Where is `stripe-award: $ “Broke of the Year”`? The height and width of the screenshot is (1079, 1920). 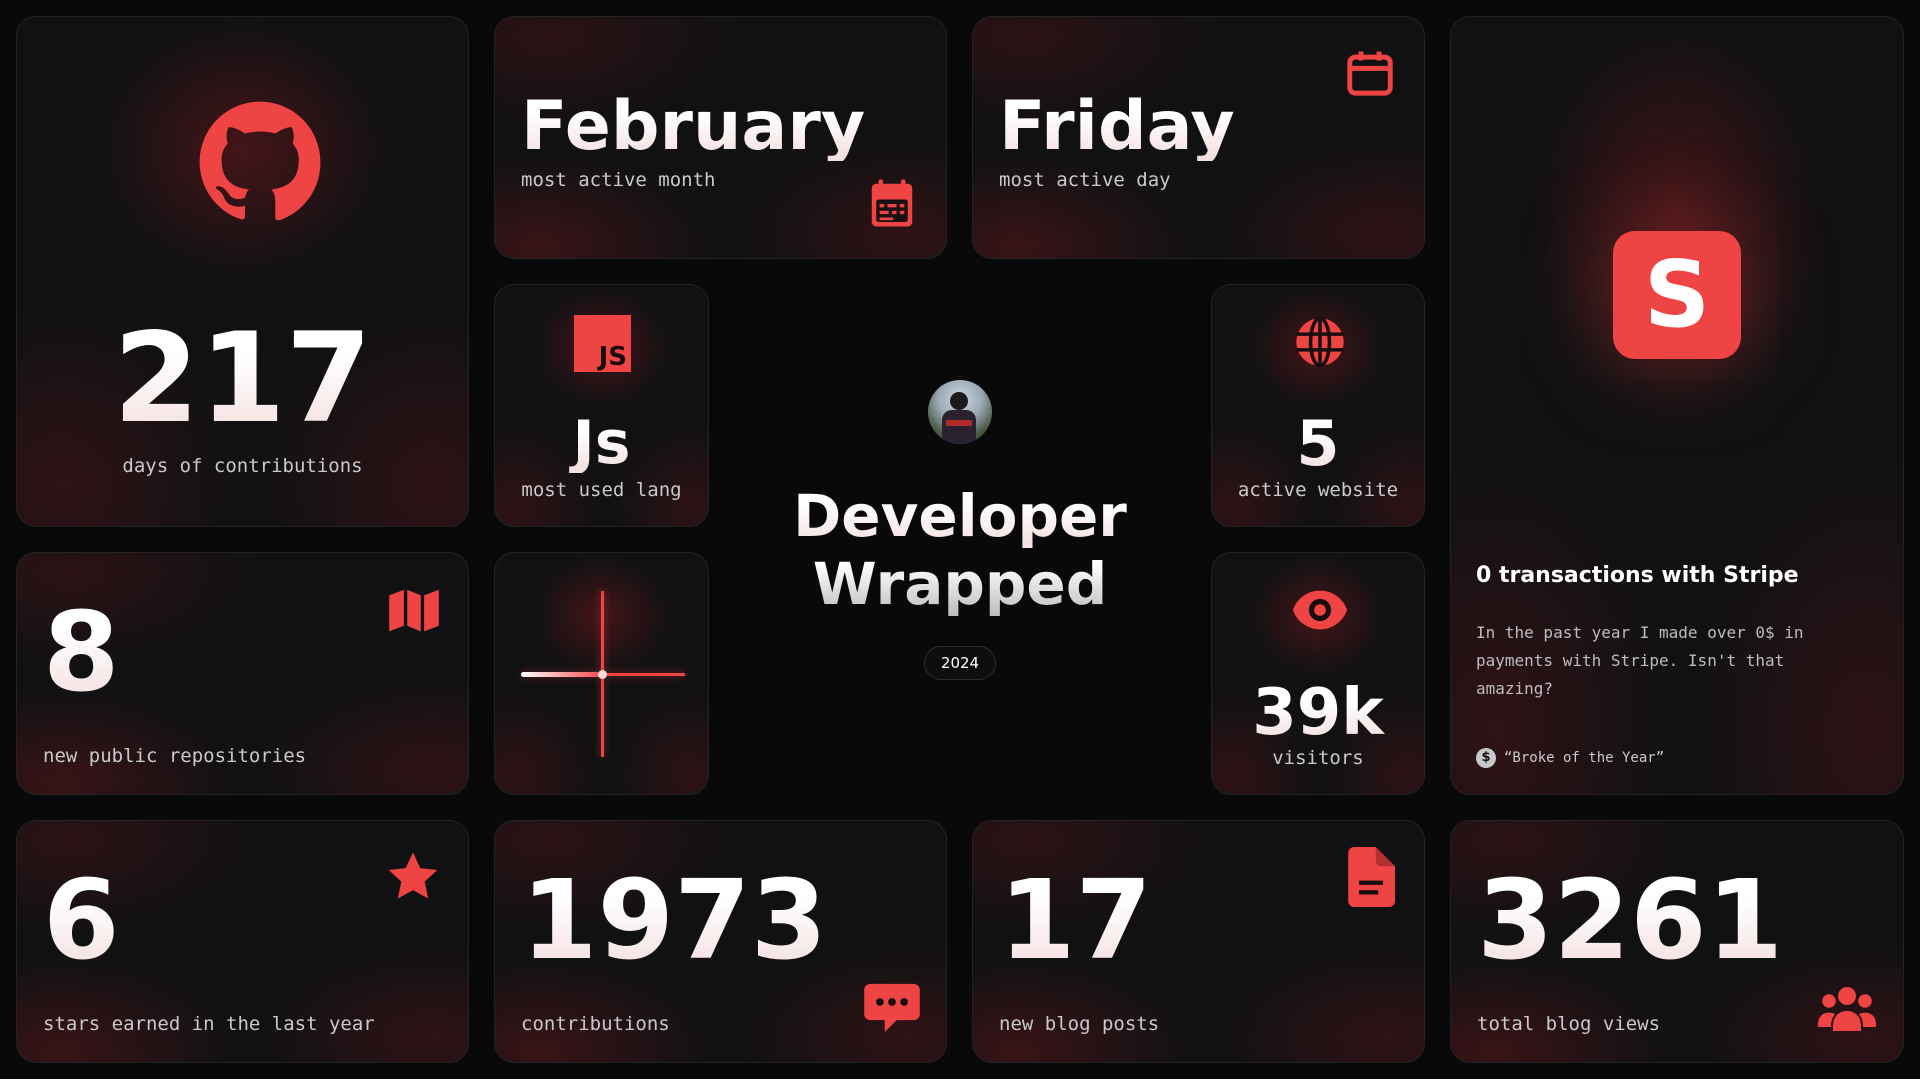 stripe-award: $ “Broke of the Year” is located at coordinates (1570, 758).